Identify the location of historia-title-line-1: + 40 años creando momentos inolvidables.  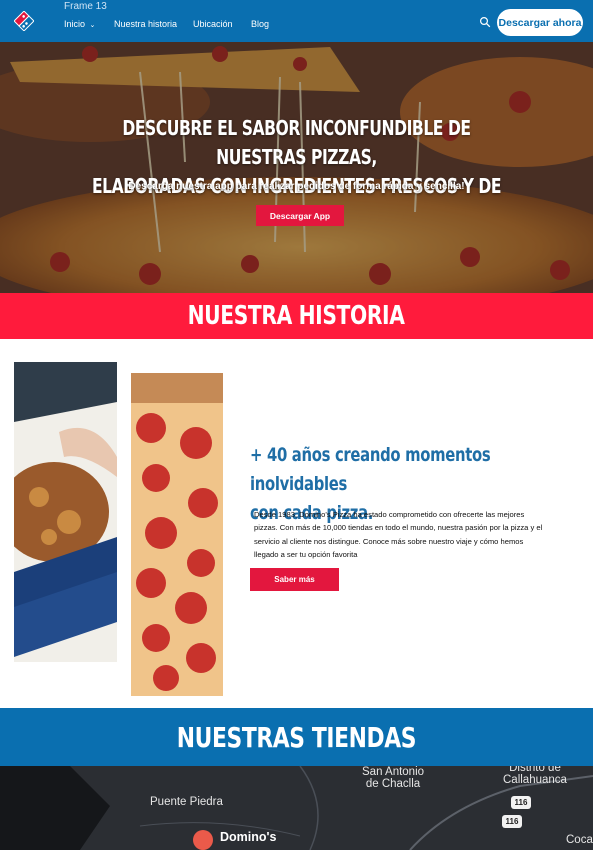
(370, 469).